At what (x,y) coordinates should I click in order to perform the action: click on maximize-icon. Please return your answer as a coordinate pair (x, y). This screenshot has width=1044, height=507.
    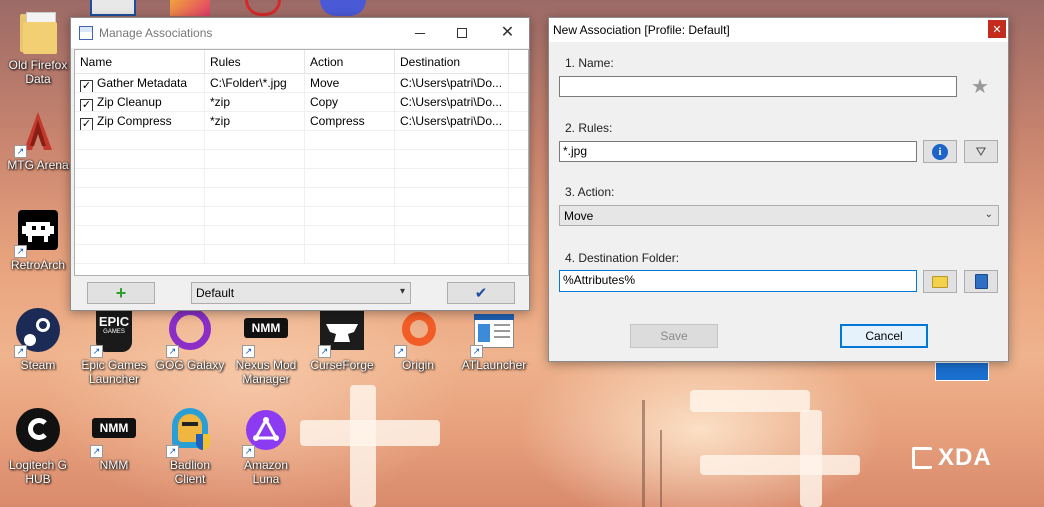
    Looking at the image, I should click on (461, 33).